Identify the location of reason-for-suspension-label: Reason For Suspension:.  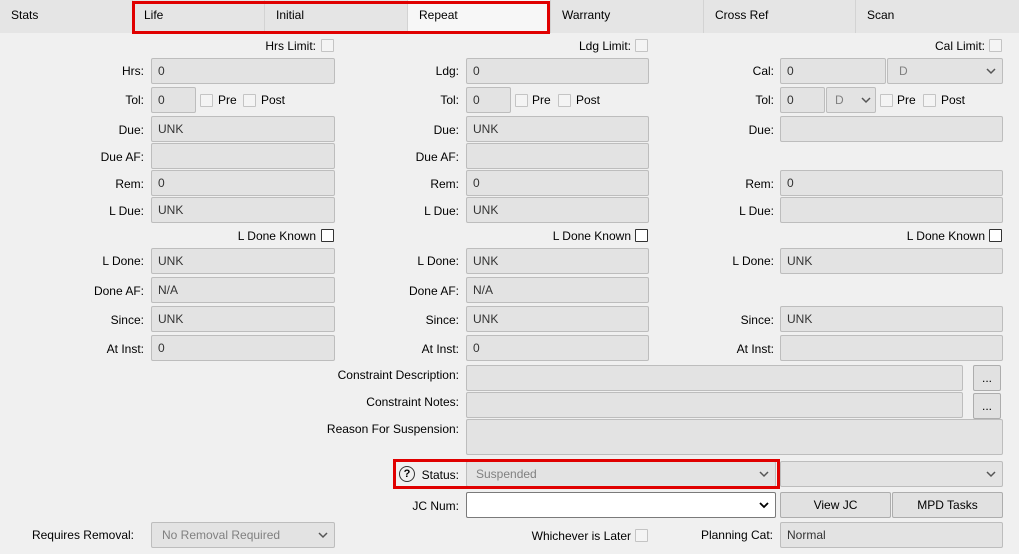
(392, 429).